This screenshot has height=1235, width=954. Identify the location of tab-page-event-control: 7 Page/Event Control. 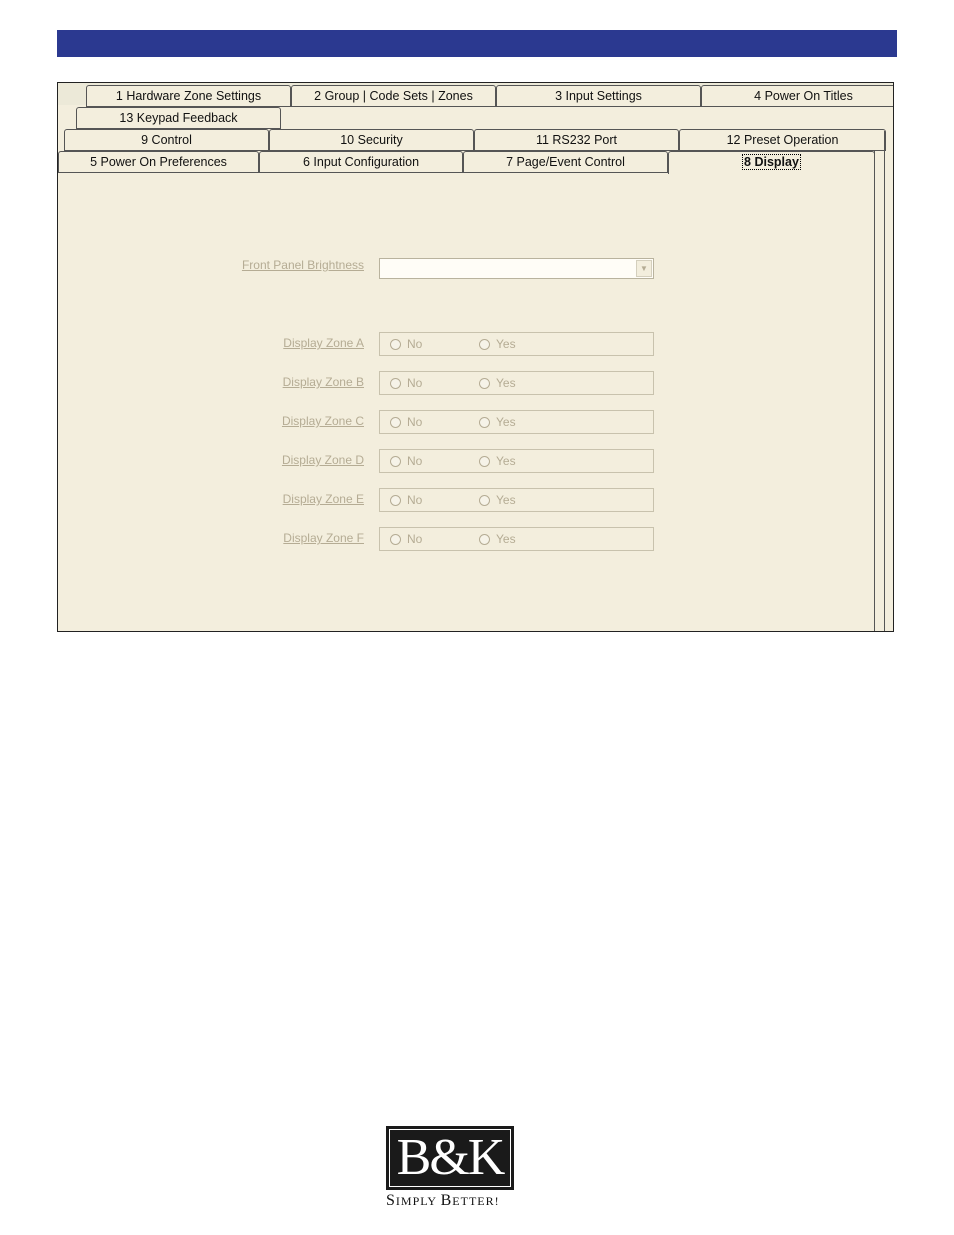
(565, 162).